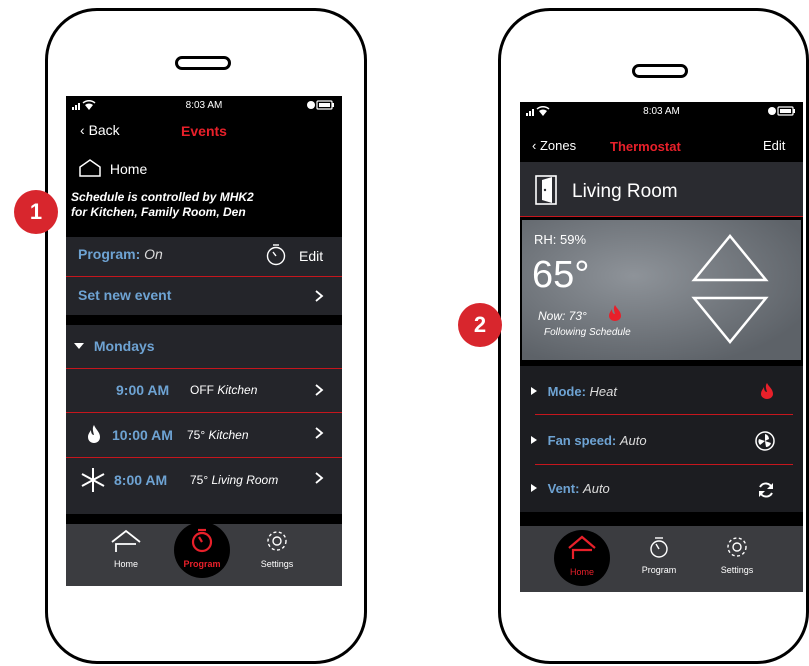 The height and width of the screenshot is (666, 809). I want to click on program-row: Program: On, so click(120, 254).